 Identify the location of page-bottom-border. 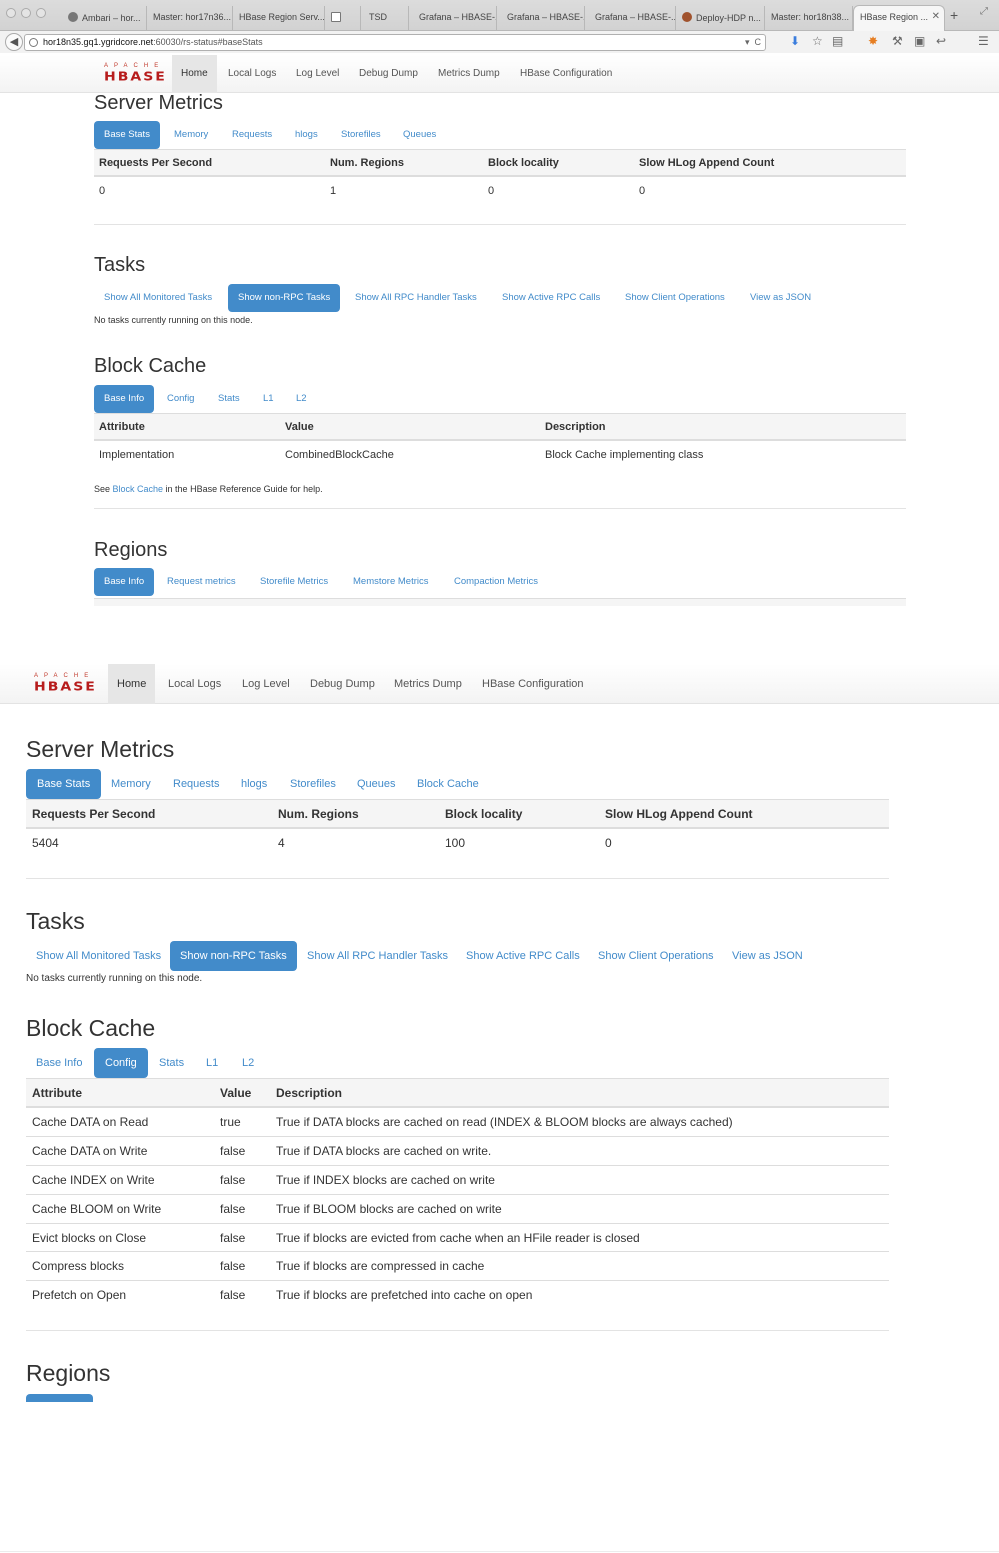
(499, 1551).